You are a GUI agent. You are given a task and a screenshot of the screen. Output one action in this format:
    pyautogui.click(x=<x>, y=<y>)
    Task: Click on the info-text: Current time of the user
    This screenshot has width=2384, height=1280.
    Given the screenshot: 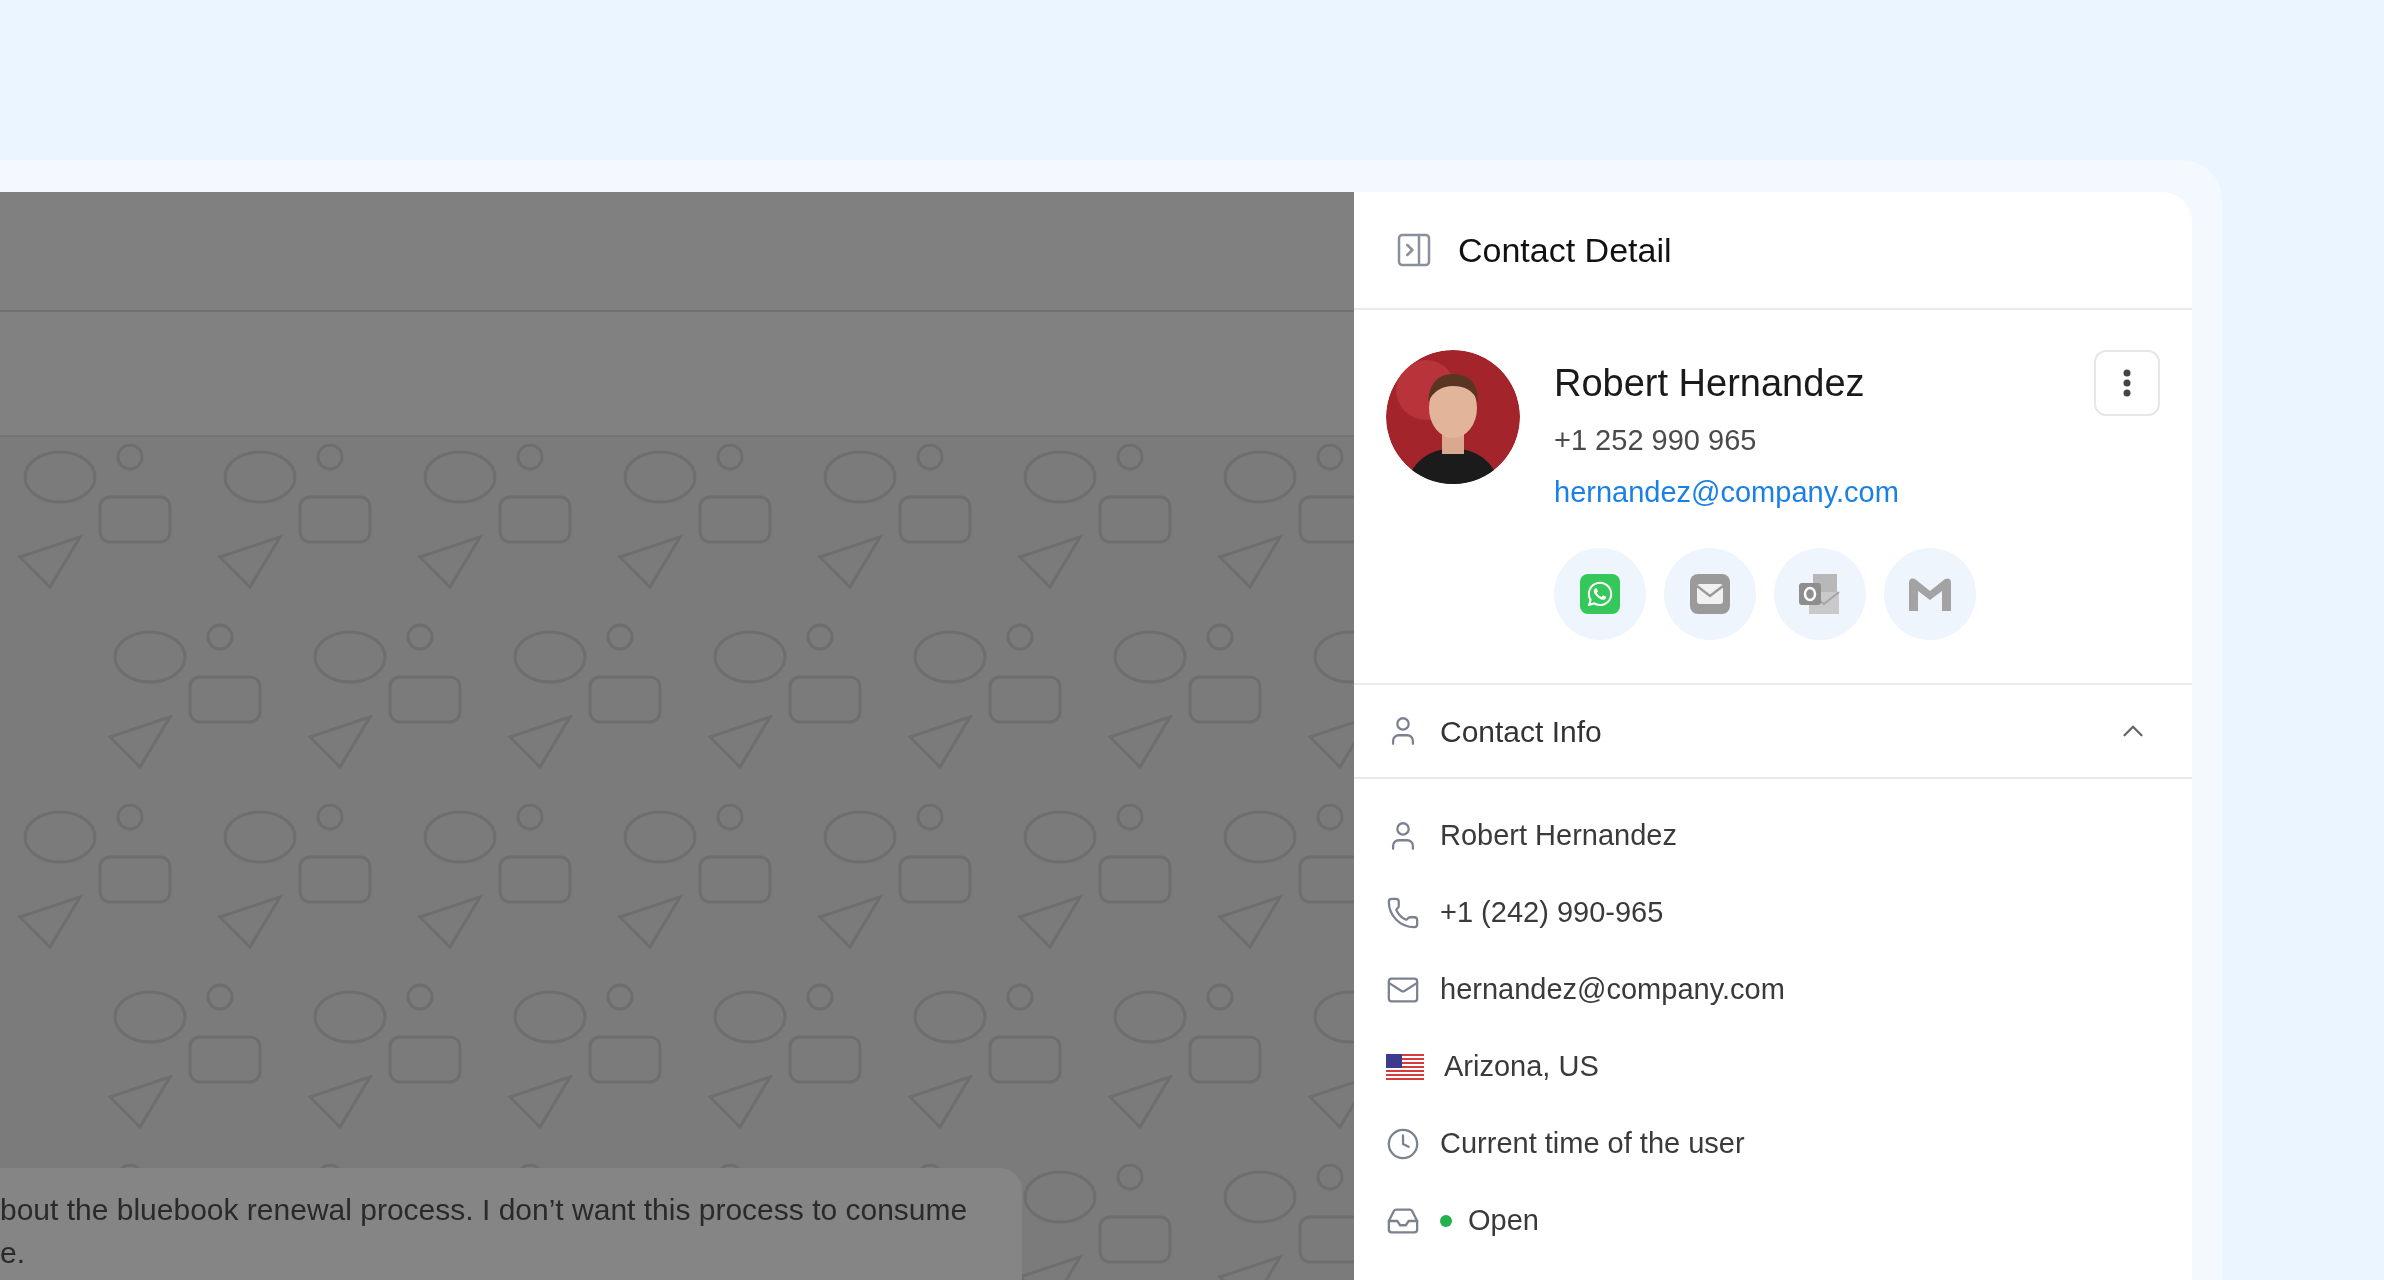 What is the action you would take?
    pyautogui.click(x=1592, y=1143)
    